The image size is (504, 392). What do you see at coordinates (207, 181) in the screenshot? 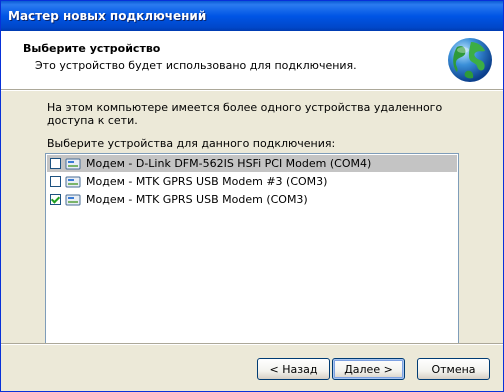
I see `device-label: Модем - MTK GPRS USB Modem #3 (COM3)` at bounding box center [207, 181].